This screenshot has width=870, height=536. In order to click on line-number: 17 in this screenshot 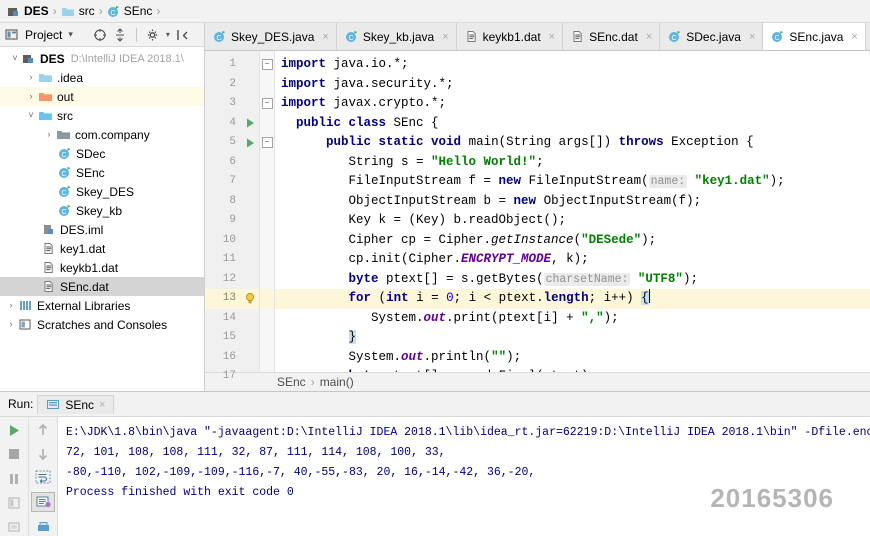, I will do `click(229, 376)`.